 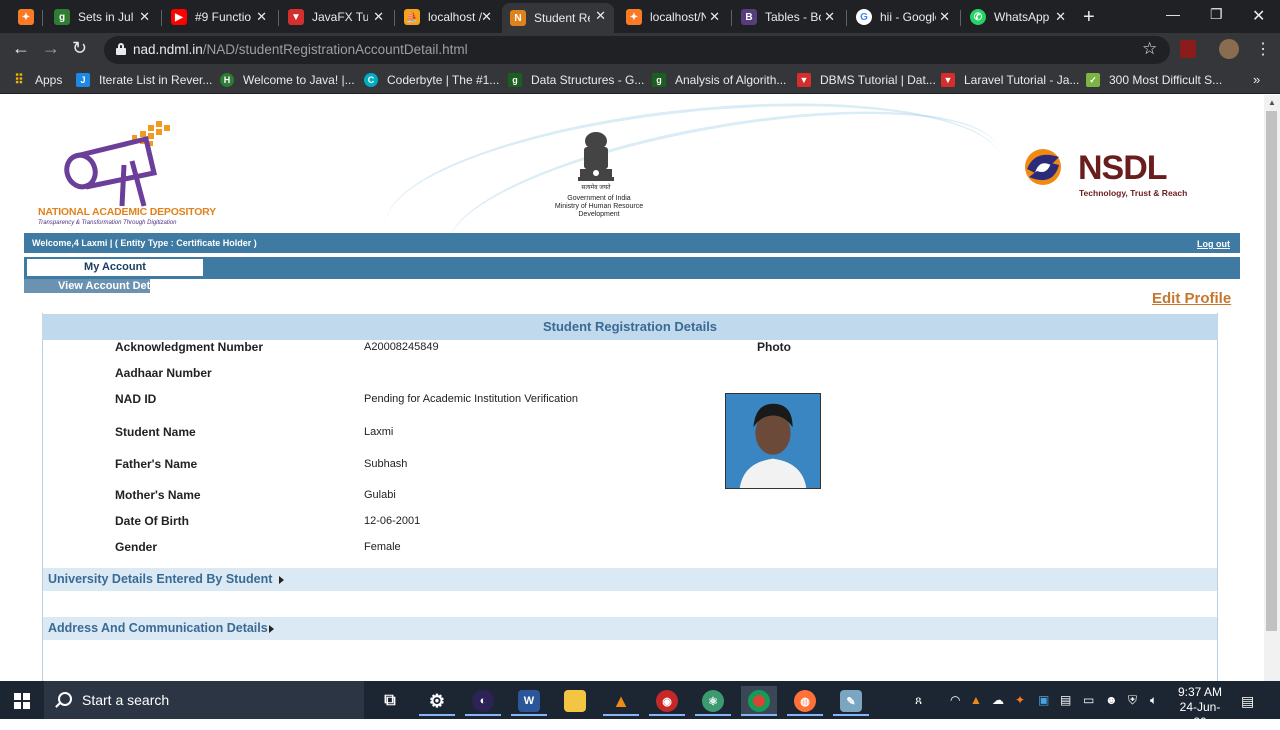 I want to click on tab-localhost-n: ✦ localhost/N ✕, so click(x=673, y=17).